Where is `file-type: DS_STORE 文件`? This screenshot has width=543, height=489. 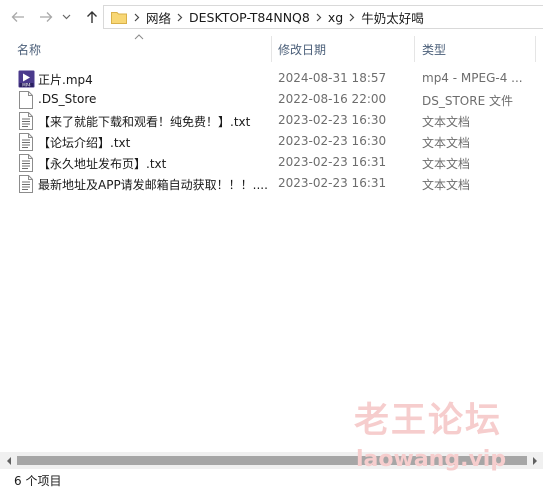
file-type: DS_STORE 文件 is located at coordinates (467, 101).